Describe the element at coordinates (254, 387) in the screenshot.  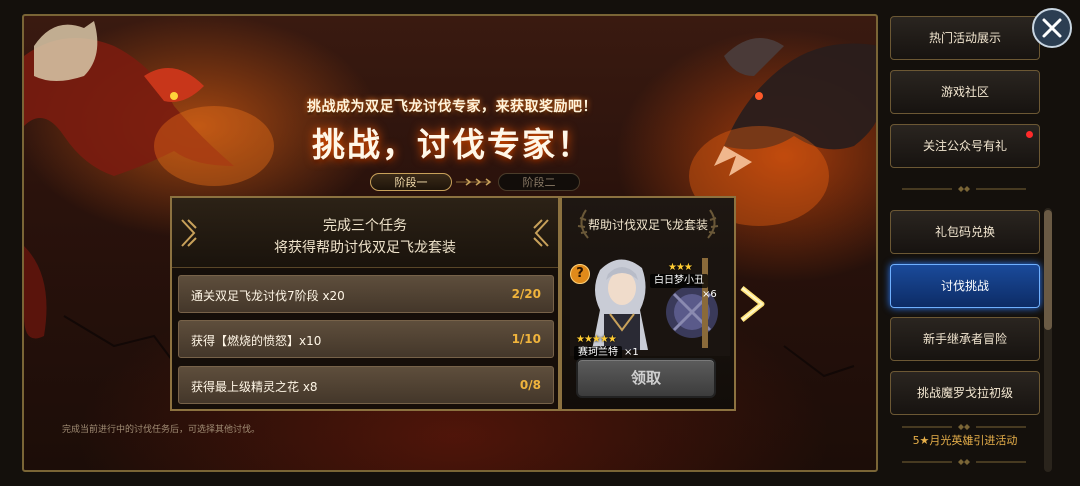
I see `task-name: 获得最上级精灵之花 x8` at that location.